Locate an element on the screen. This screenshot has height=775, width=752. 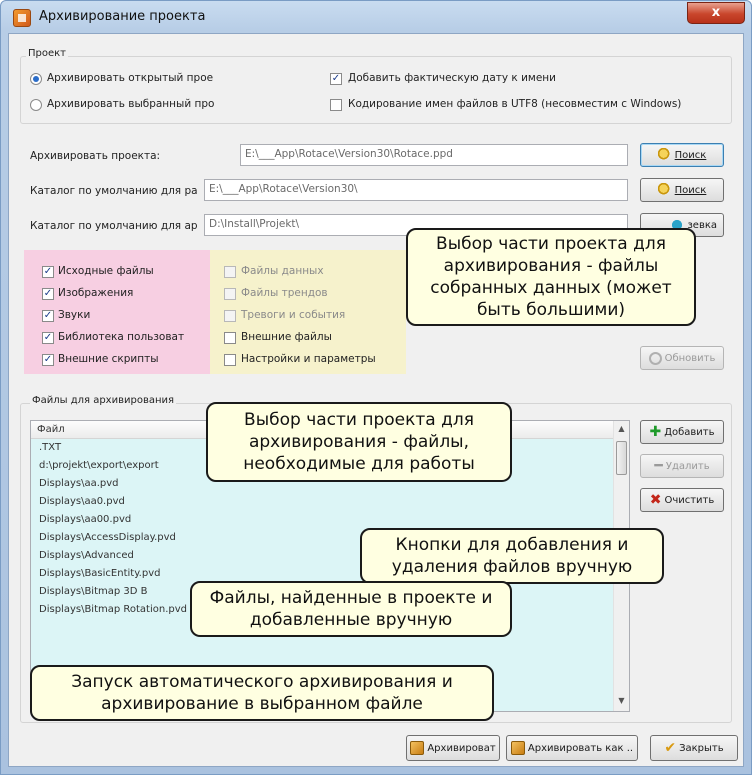
archive-as-button: Архивировать как .. is located at coordinates (572, 748).